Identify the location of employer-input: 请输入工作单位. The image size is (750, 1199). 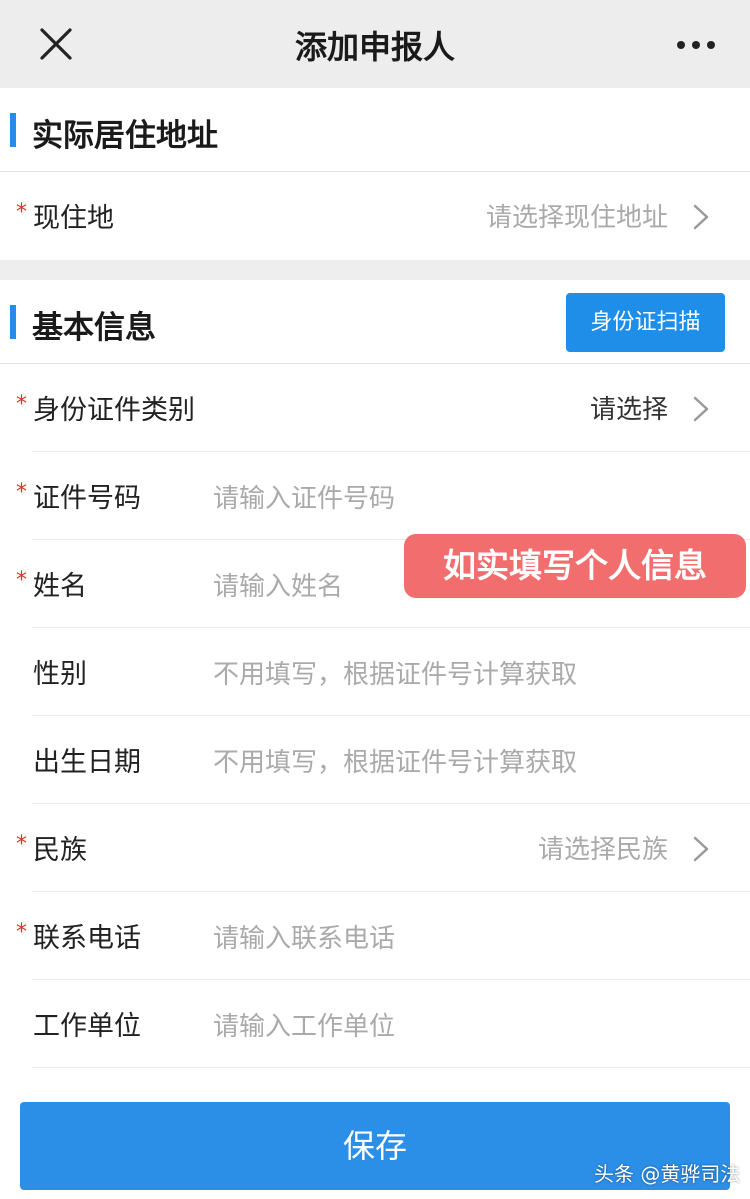
(304, 1024).